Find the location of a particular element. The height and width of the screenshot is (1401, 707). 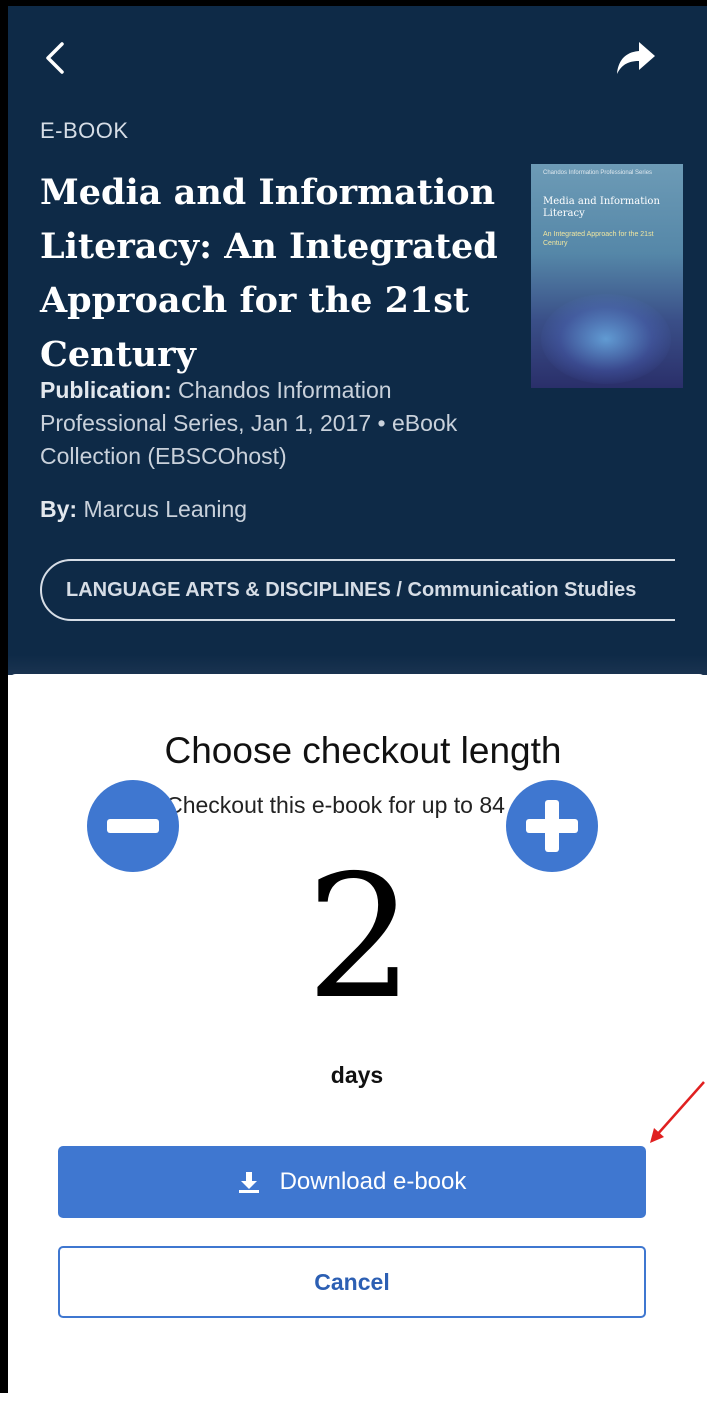

chevron-left-icon is located at coordinates (55, 58).